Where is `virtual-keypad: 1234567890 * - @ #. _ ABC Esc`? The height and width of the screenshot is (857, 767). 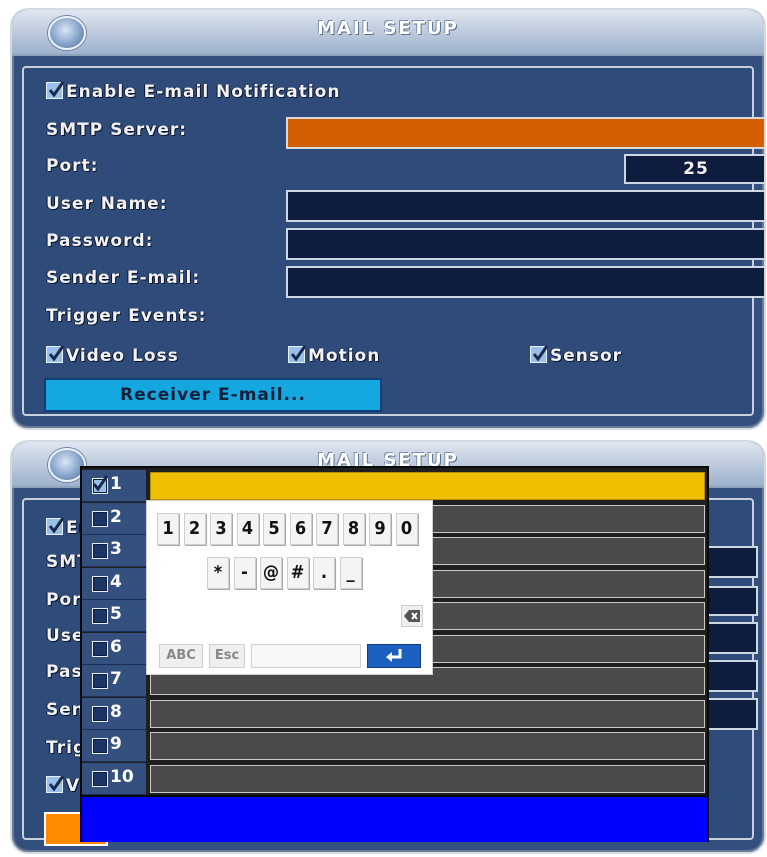
virtual-keypad: 1234567890 * - @ #. _ ABC Esc is located at coordinates (289, 587).